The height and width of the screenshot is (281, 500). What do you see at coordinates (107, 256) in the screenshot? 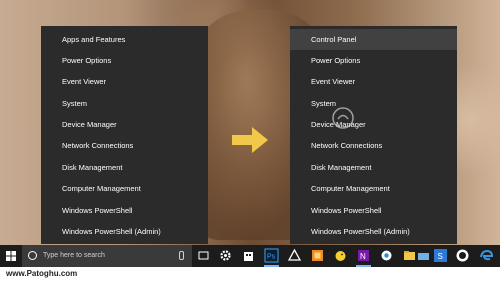
I see `taskbar-search-box: Type here to search` at bounding box center [107, 256].